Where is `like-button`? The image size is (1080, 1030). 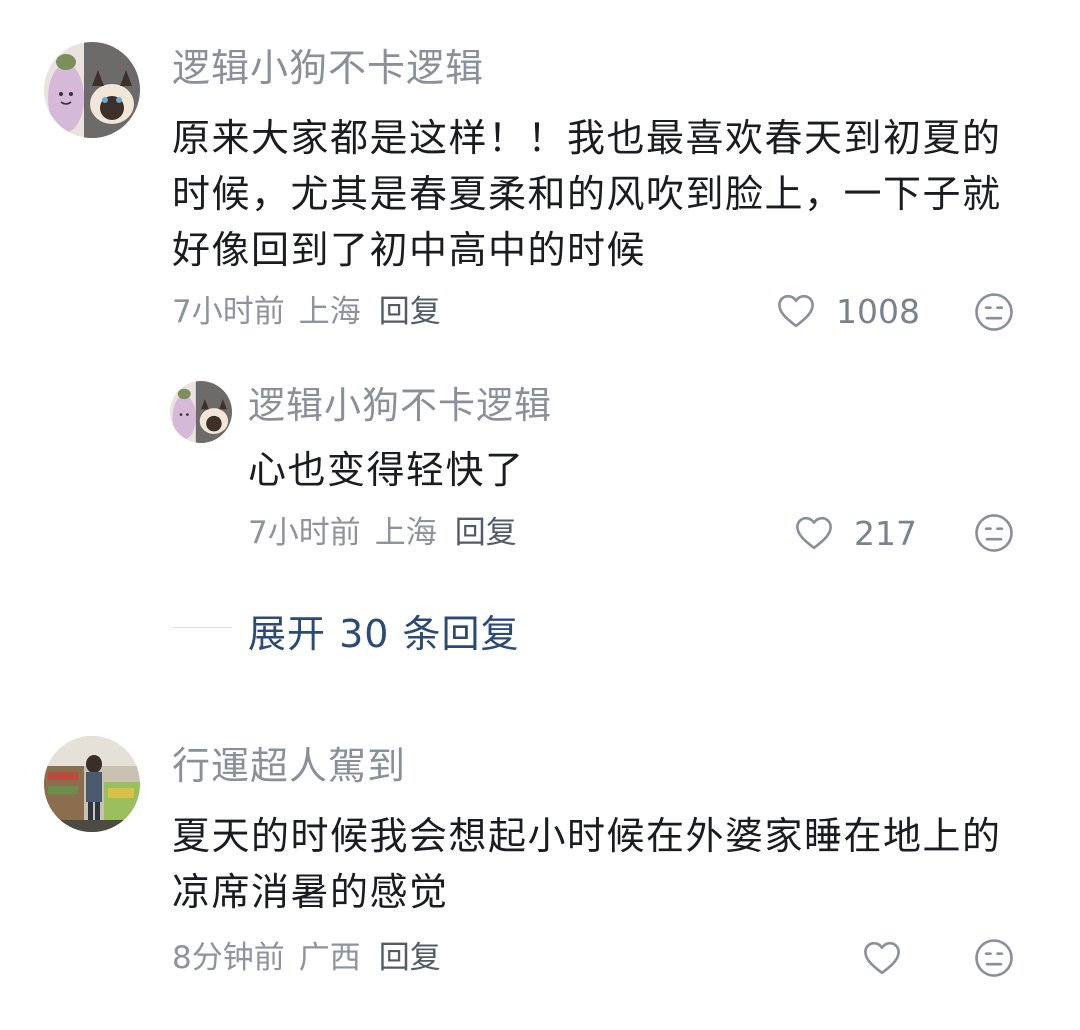 like-button is located at coordinates (891, 958).